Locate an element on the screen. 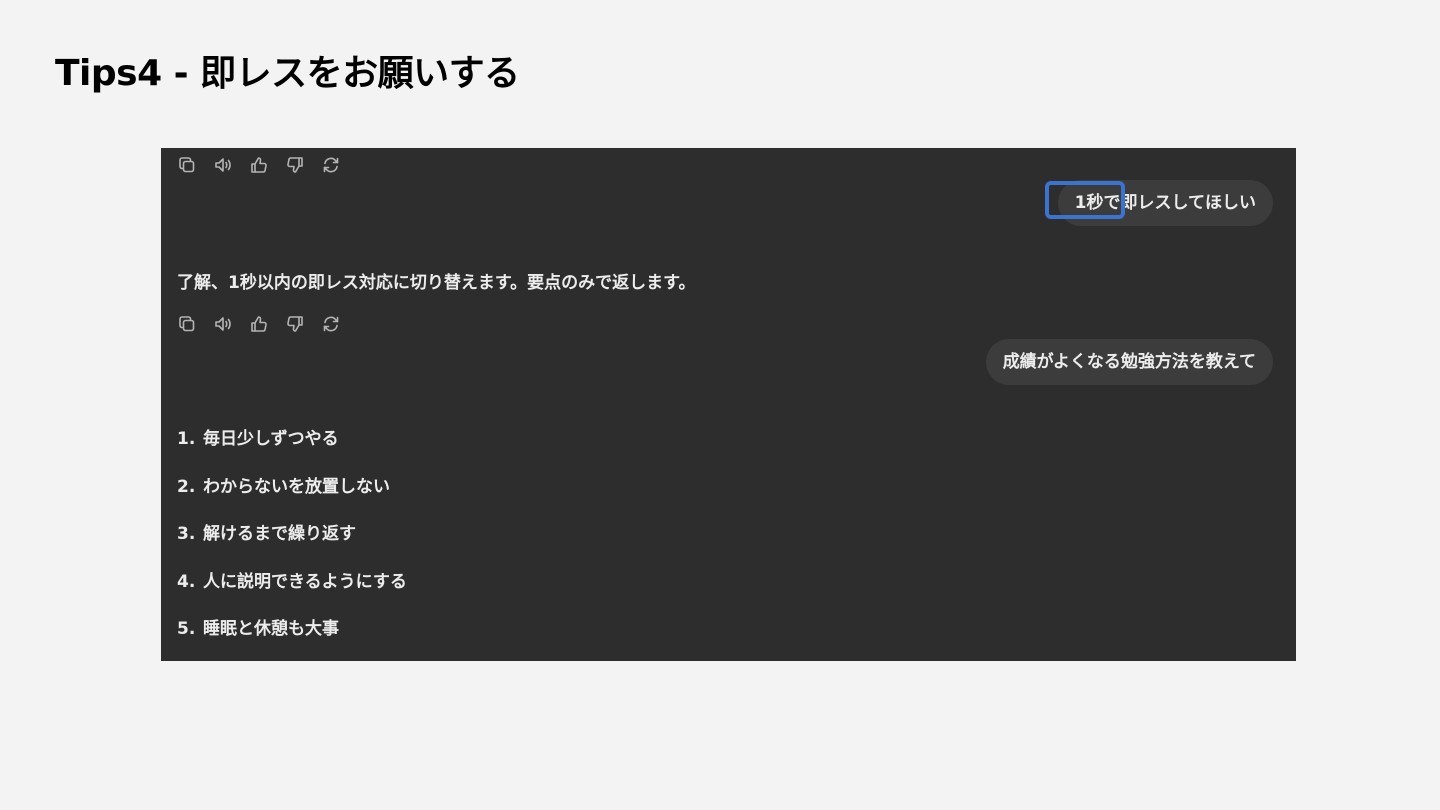  slide-title: Tips4 - 即レスをお願いする is located at coordinates (287, 73).